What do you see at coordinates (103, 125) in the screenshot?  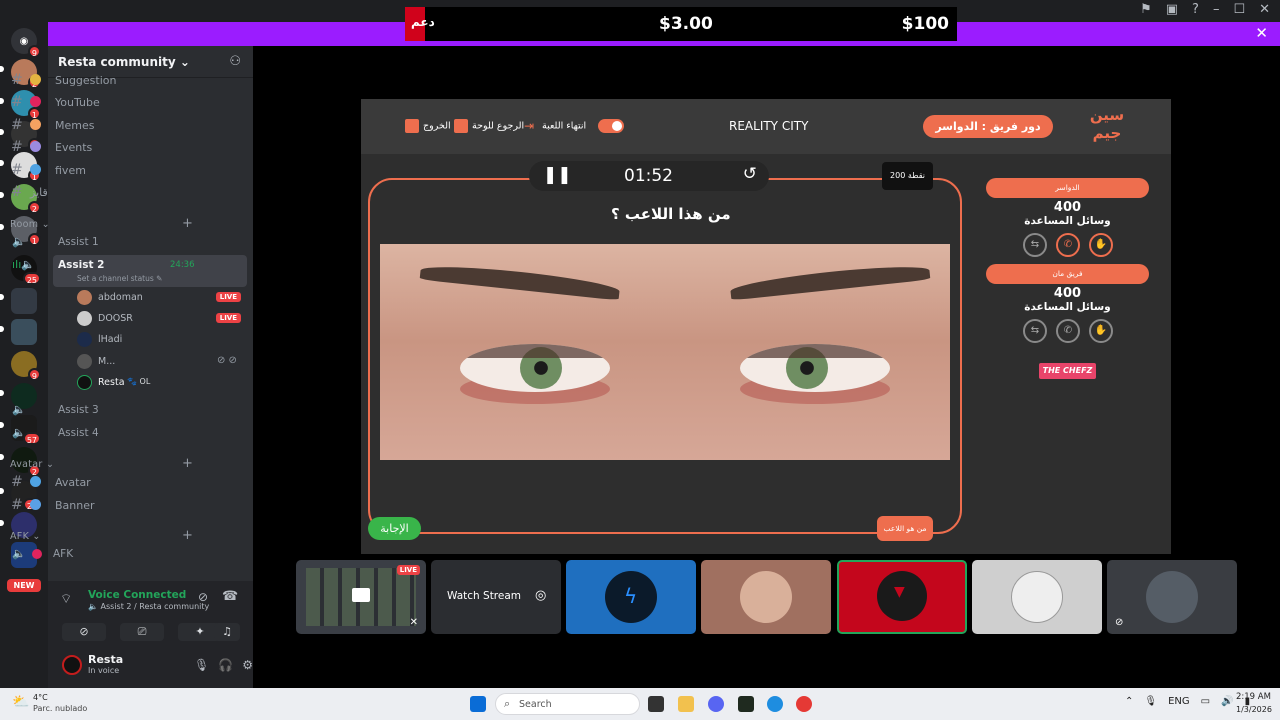 I see `channel-memes: # Memes` at bounding box center [103, 125].